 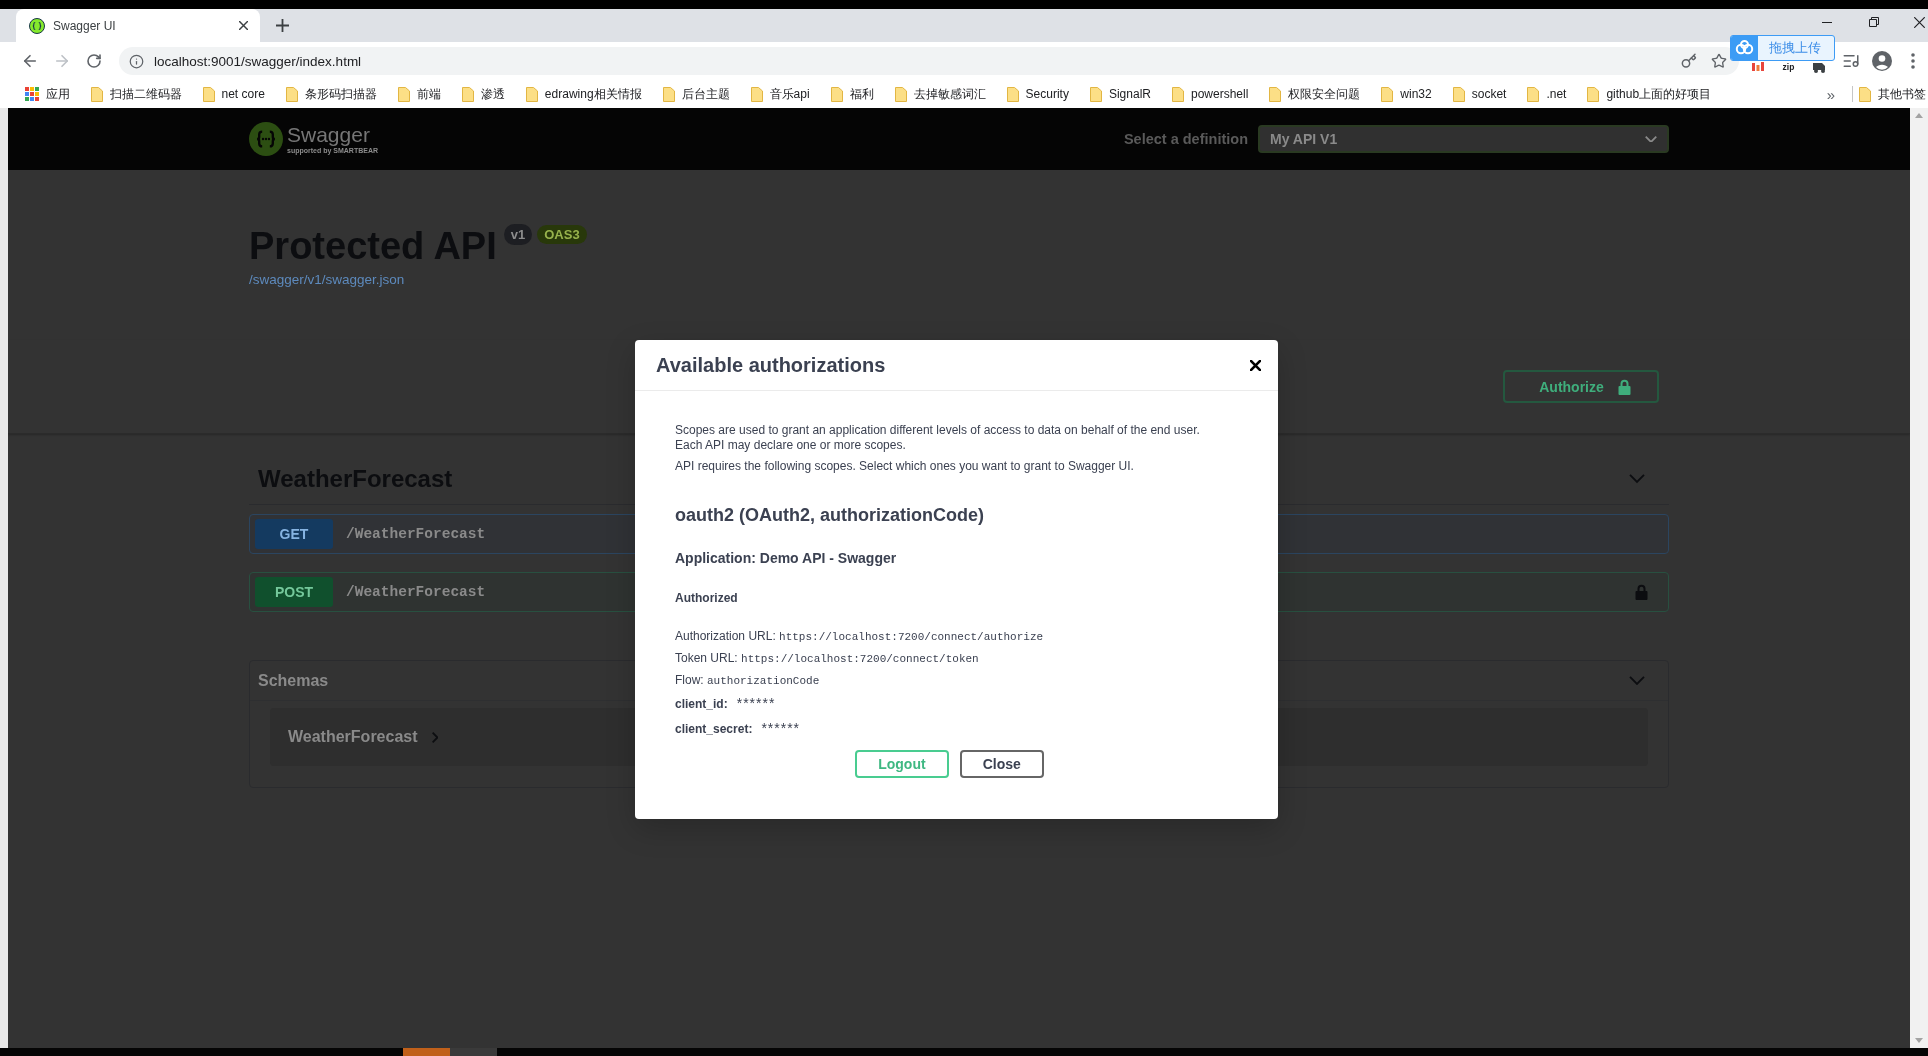 What do you see at coordinates (830, 515) in the screenshot?
I see `scheme-heading: oauth2 (OAuth2, authorizationCode)` at bounding box center [830, 515].